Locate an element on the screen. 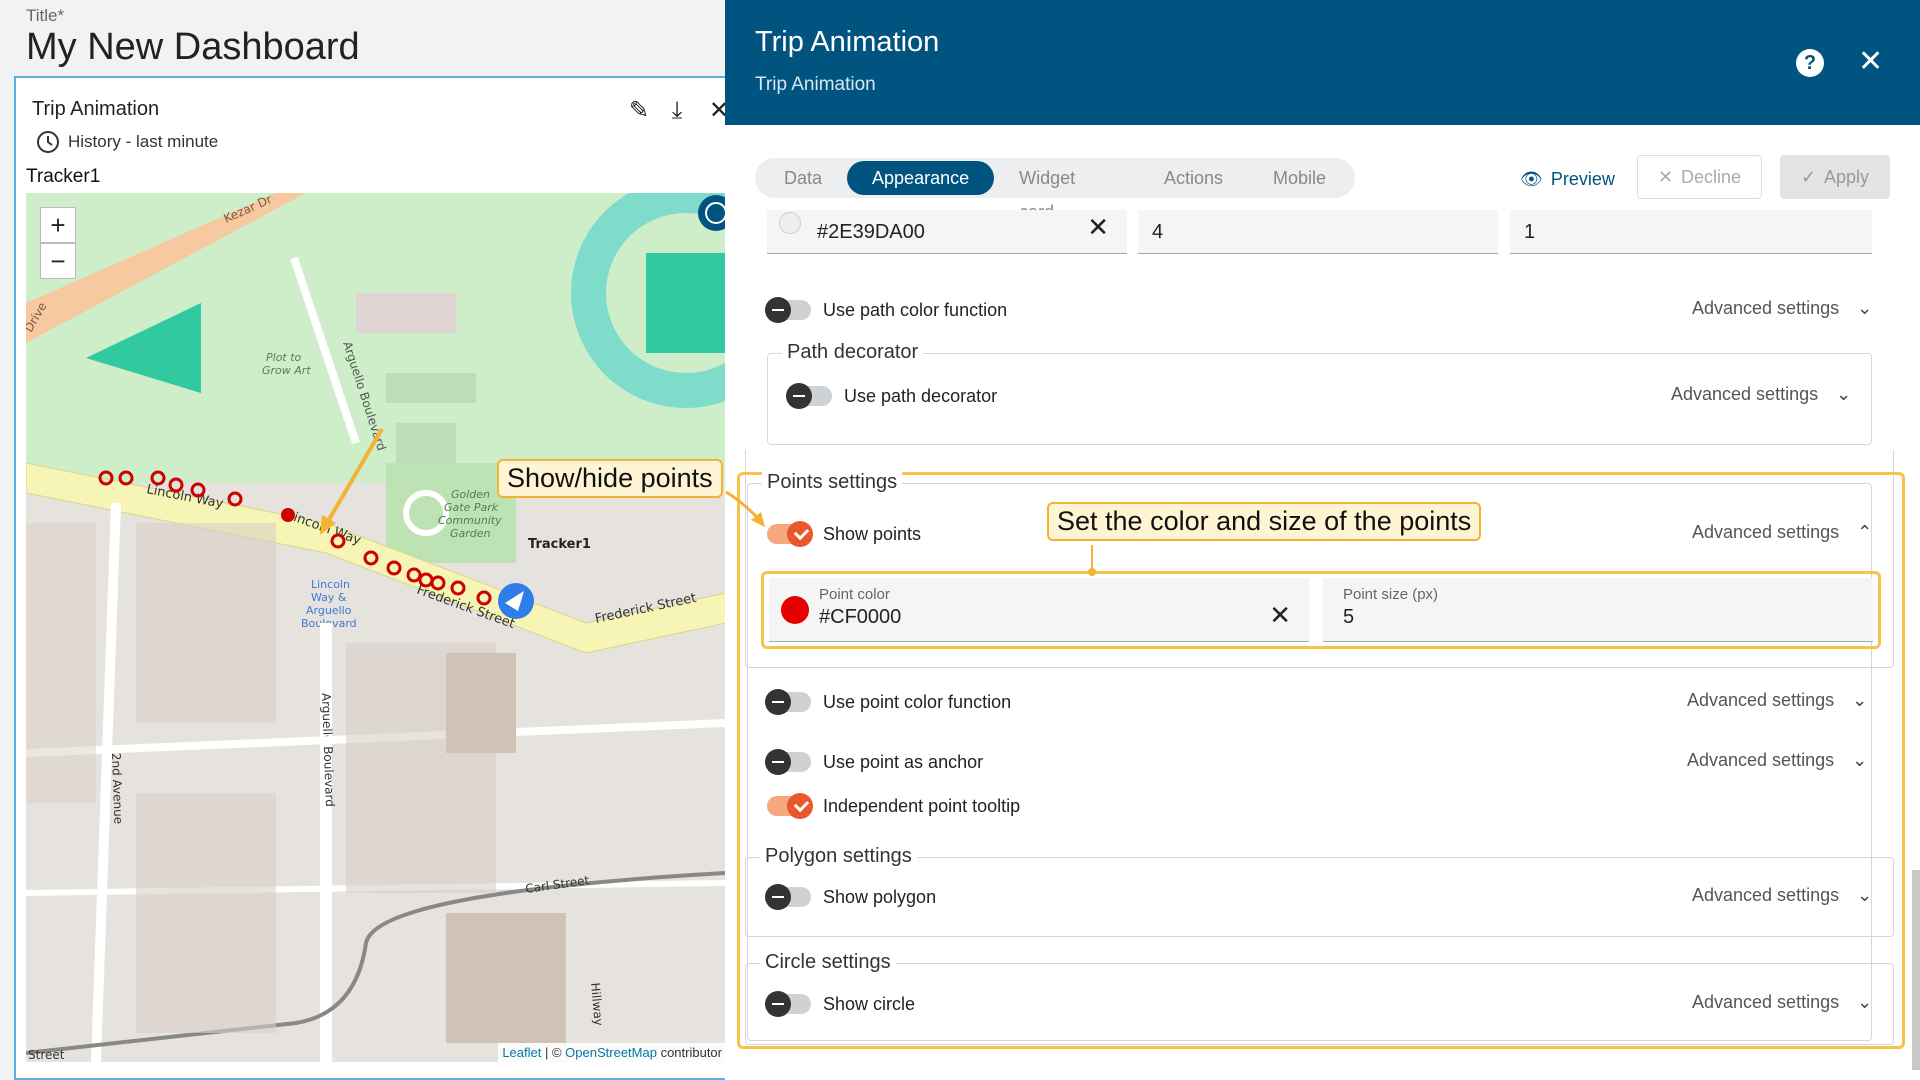  history-label: History - last minute is located at coordinates (143, 141).